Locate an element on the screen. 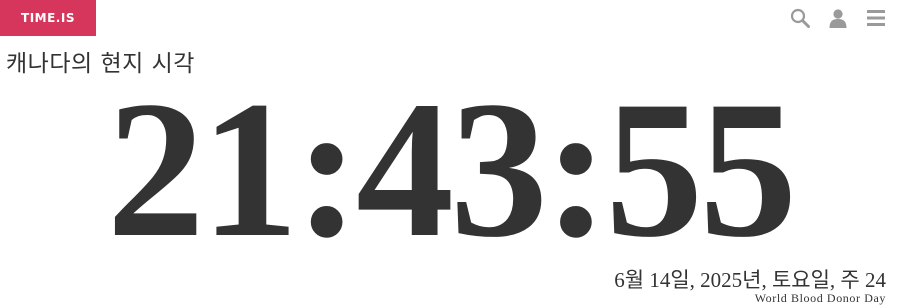  menu-icon is located at coordinates (876, 18).